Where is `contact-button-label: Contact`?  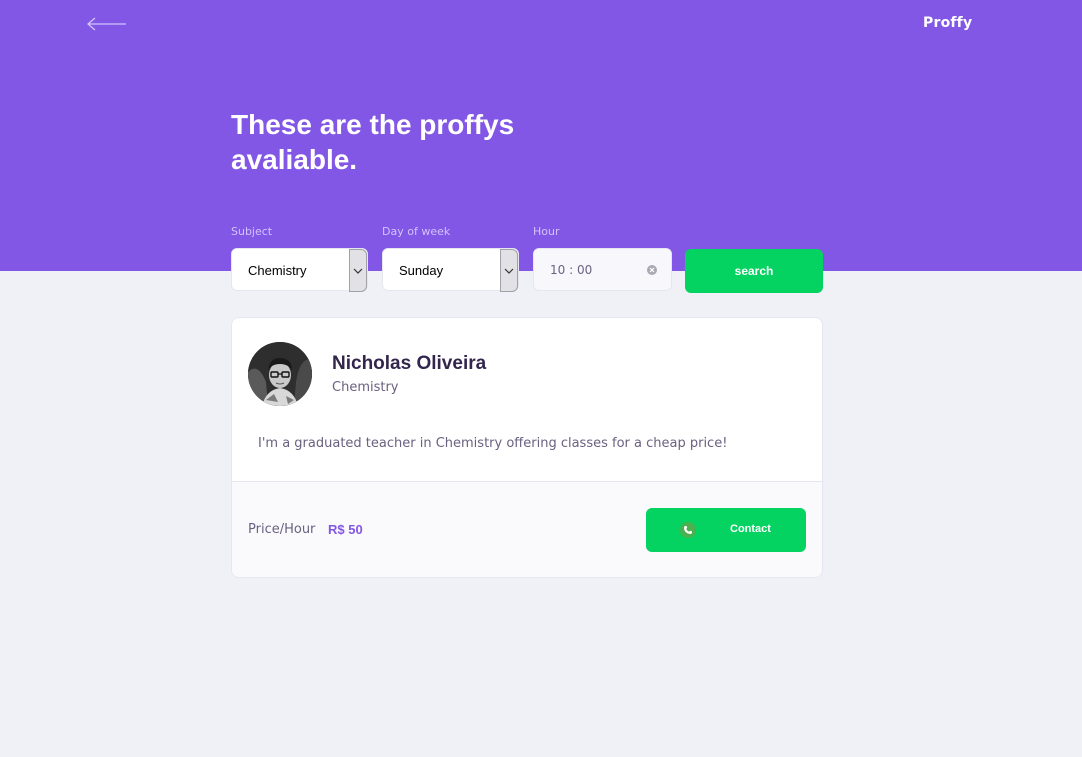
contact-button-label: Contact is located at coordinates (750, 529).